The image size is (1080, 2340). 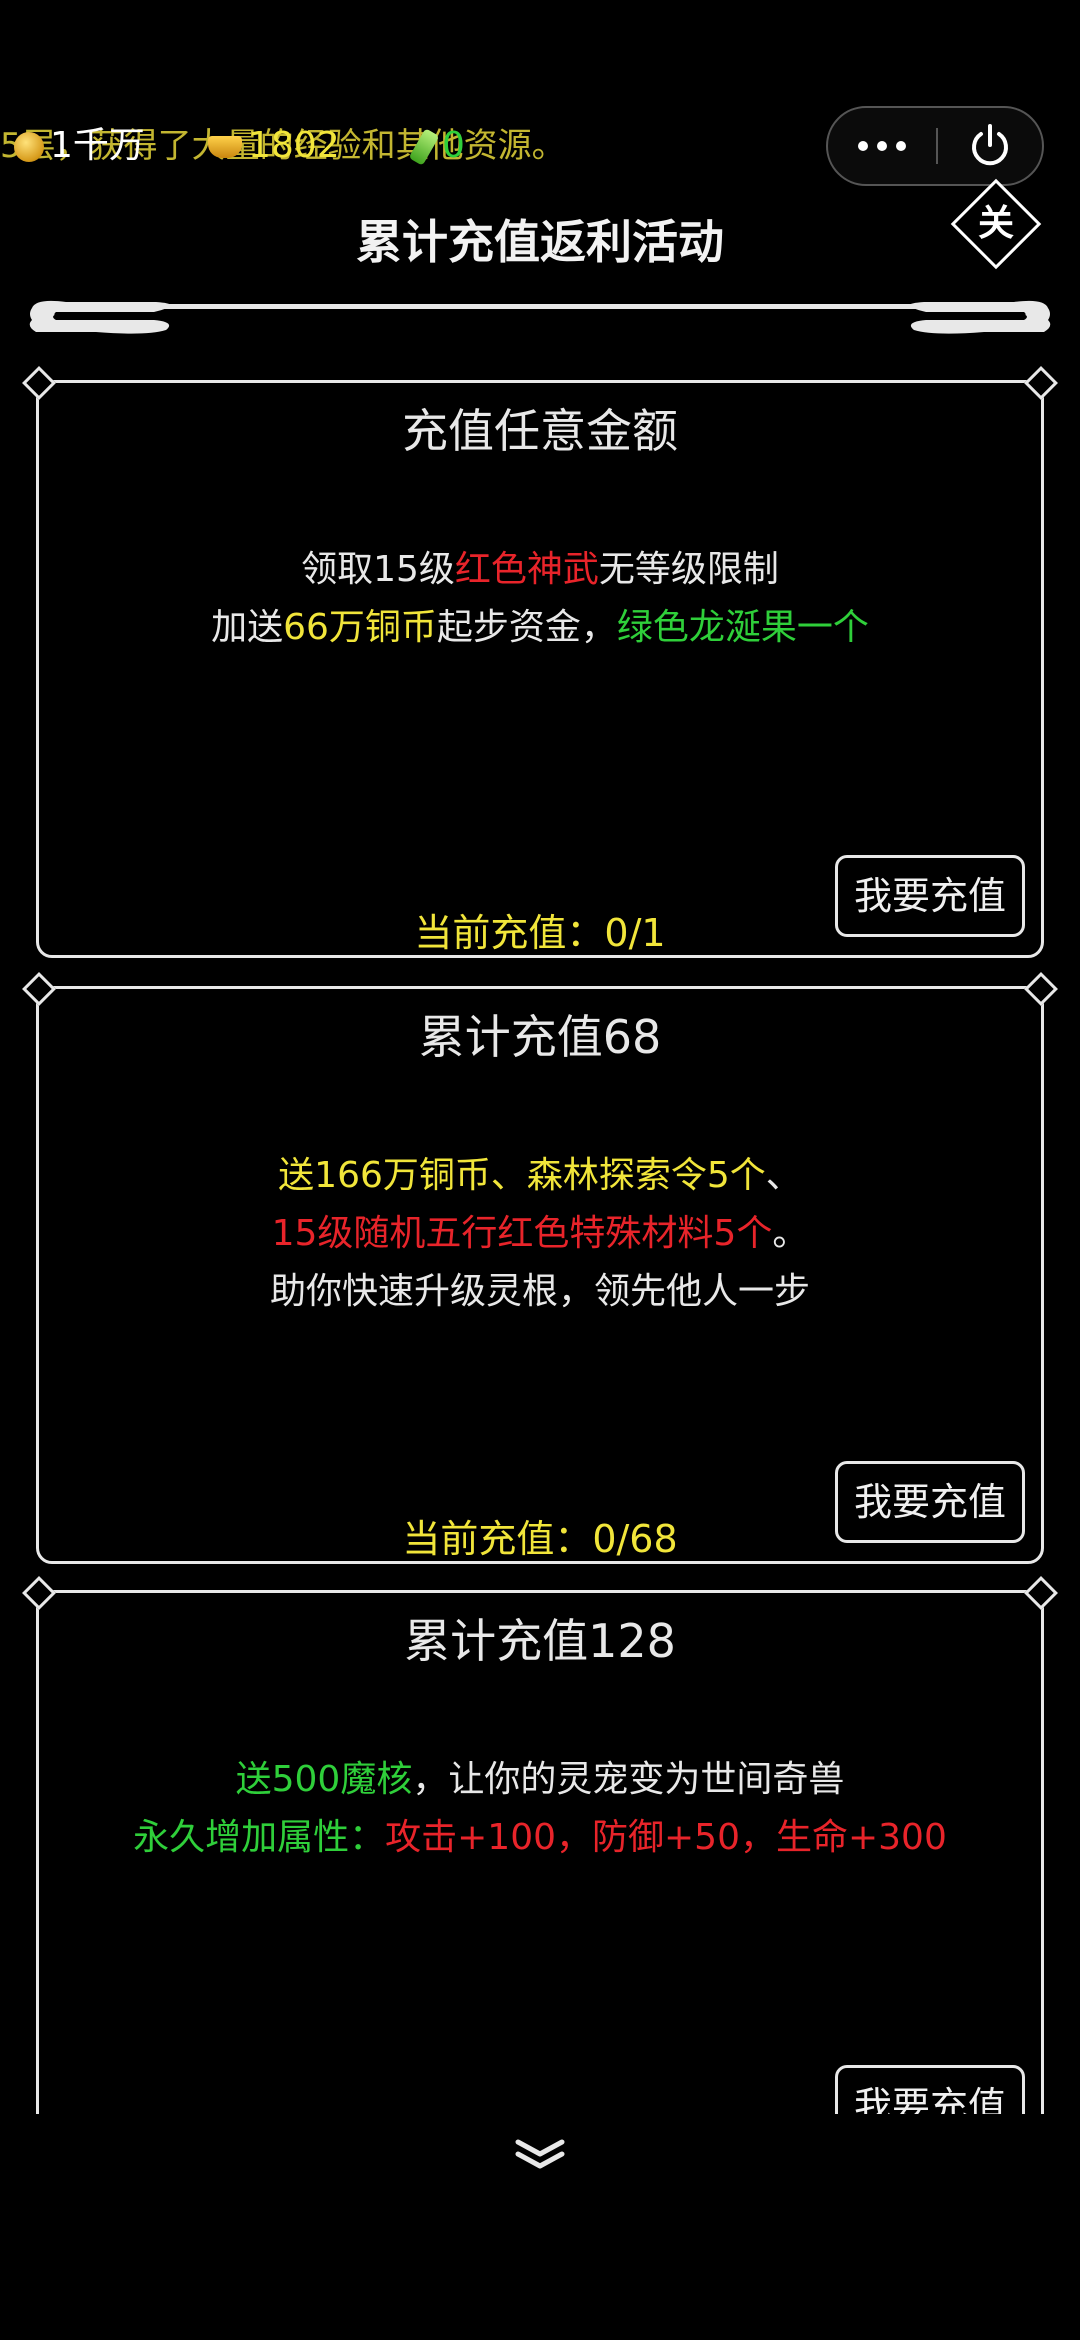 I want to click on jade-resource: 0, so click(x=436, y=146).